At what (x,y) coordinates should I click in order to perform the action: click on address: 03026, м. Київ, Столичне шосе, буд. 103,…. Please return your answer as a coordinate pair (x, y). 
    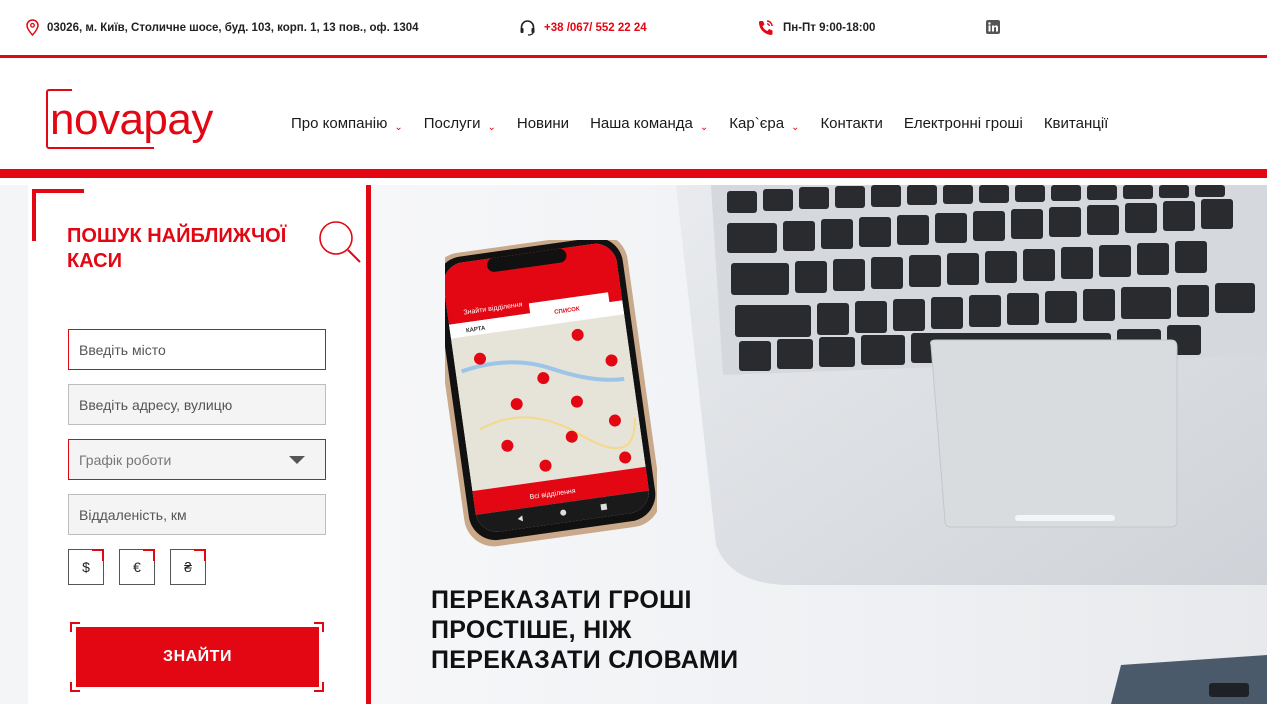
    Looking at the image, I should click on (222, 27).